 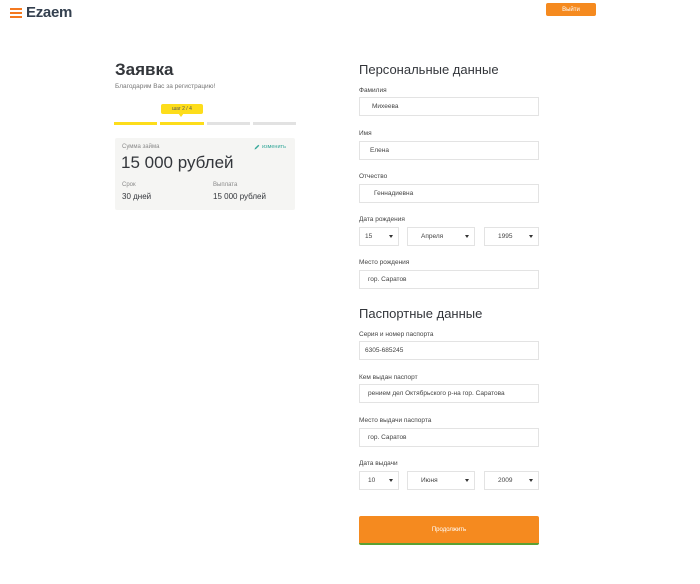 I want to click on issue-month-select: Июня, so click(x=441, y=480).